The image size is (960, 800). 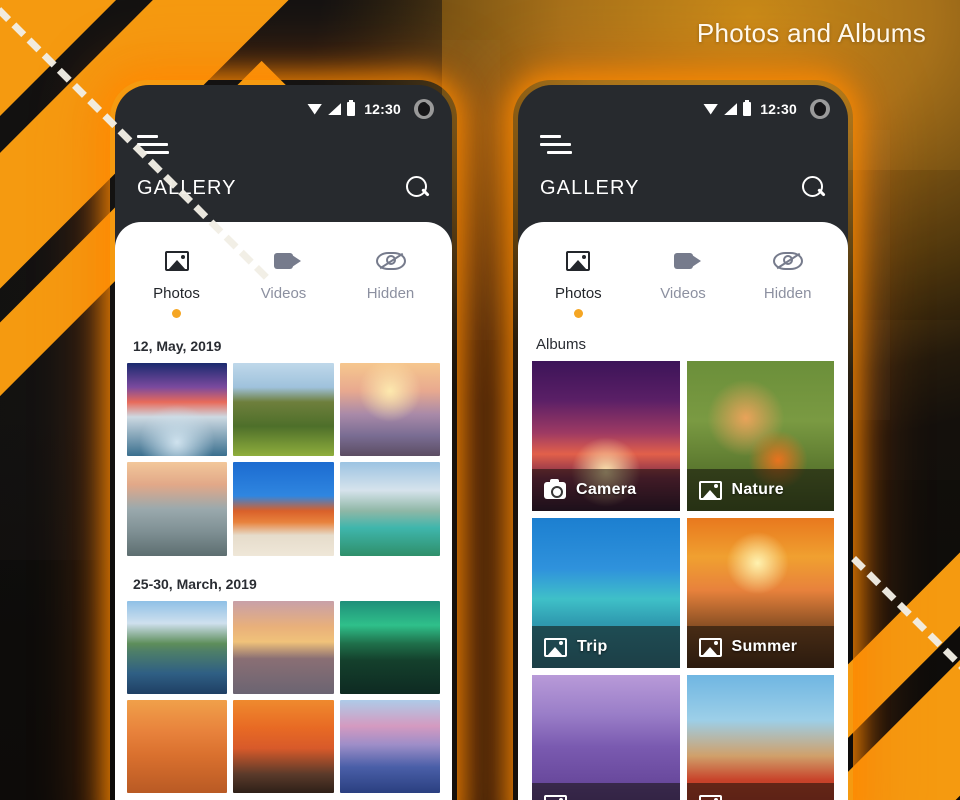 I want to click on date-section-label: 25-30, March, 2019, so click(x=195, y=583).